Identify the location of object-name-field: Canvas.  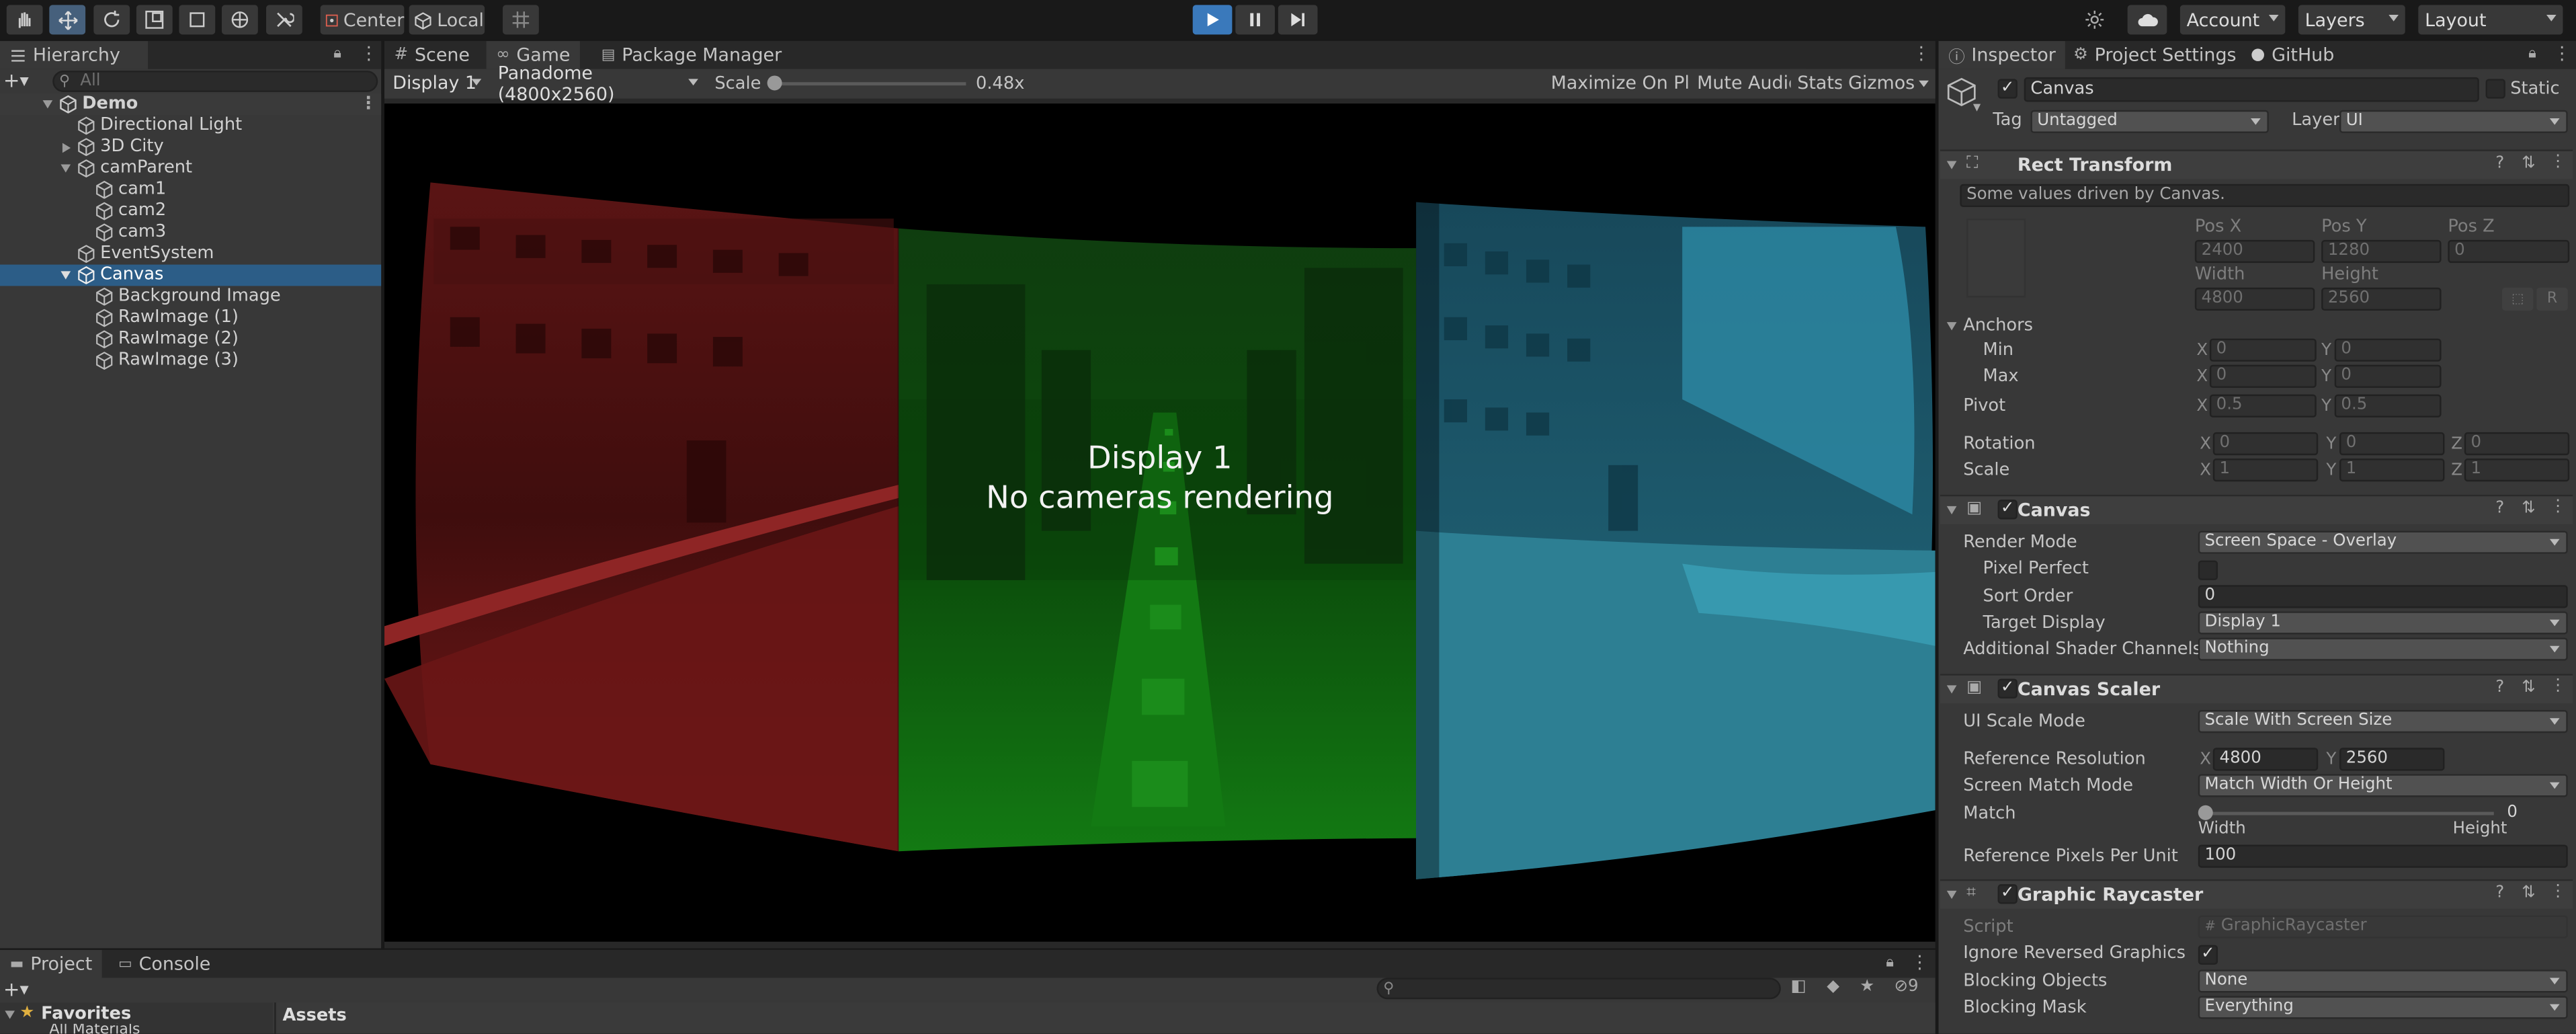
(2251, 90).